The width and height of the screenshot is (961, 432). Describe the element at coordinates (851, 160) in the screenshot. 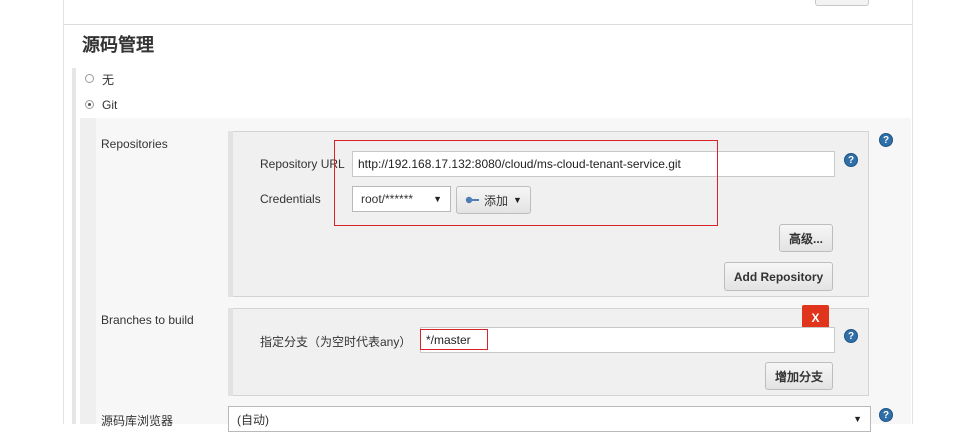

I see `repository-url-help-icon: ?` at that location.